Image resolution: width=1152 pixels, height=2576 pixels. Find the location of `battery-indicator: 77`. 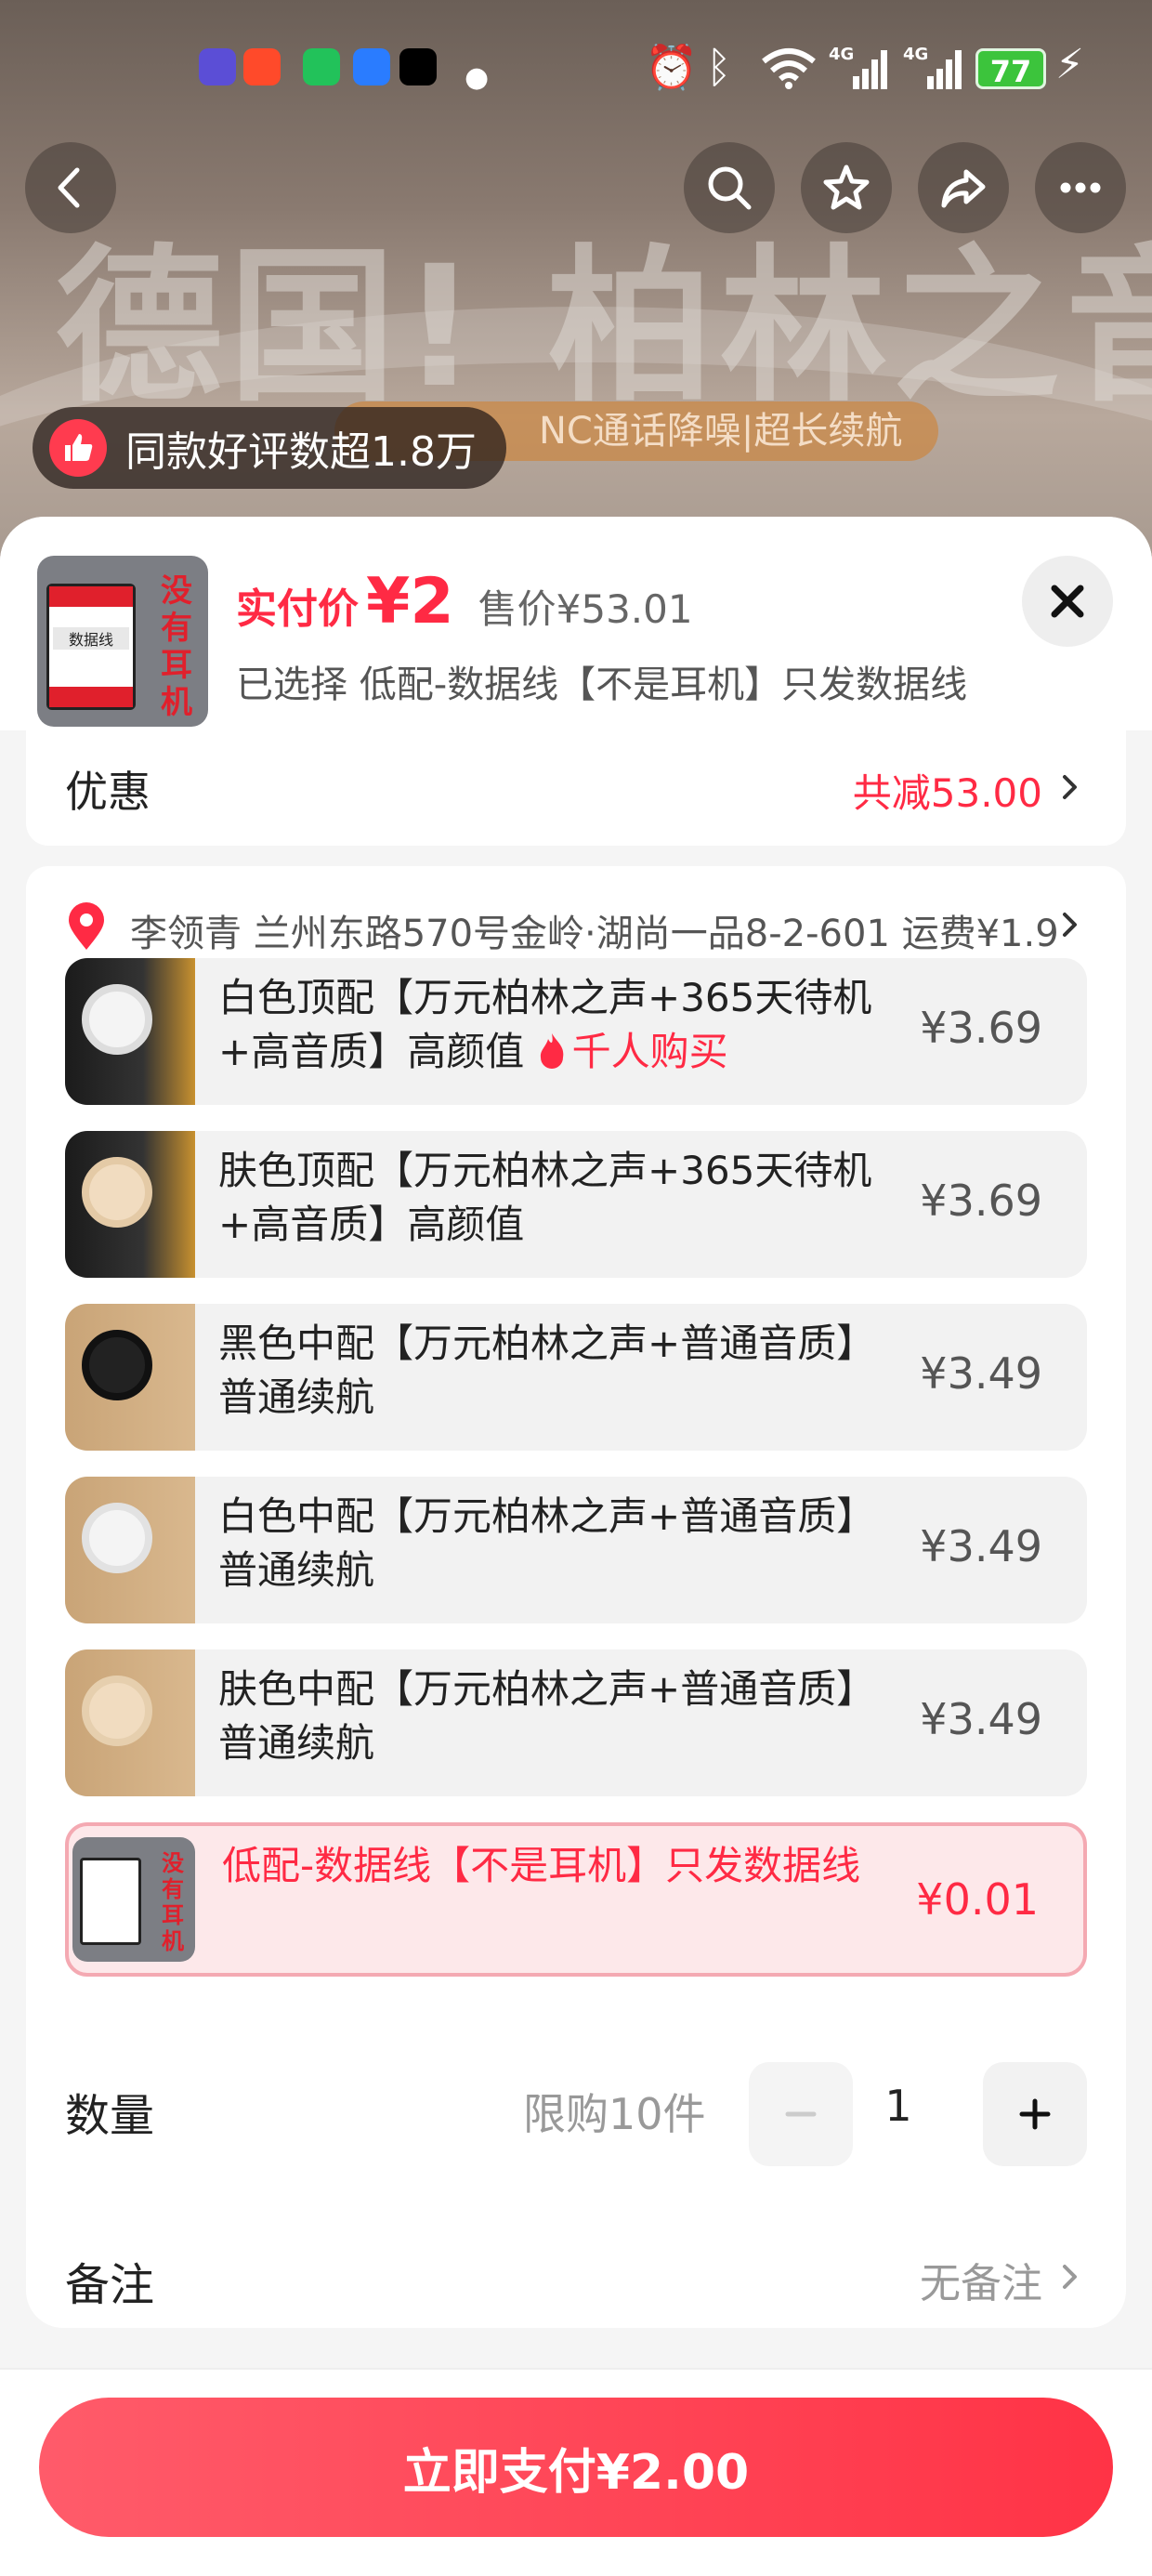

battery-indicator: 77 is located at coordinates (1010, 68).